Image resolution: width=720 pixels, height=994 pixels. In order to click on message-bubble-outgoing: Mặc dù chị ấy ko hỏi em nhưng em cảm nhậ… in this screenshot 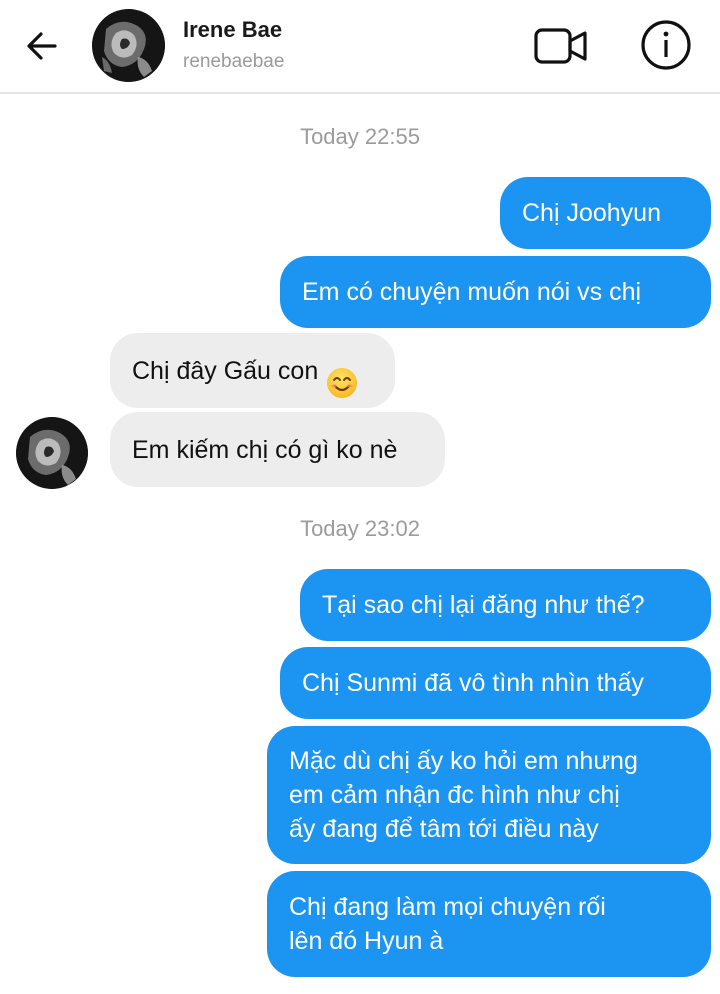, I will do `click(489, 795)`.